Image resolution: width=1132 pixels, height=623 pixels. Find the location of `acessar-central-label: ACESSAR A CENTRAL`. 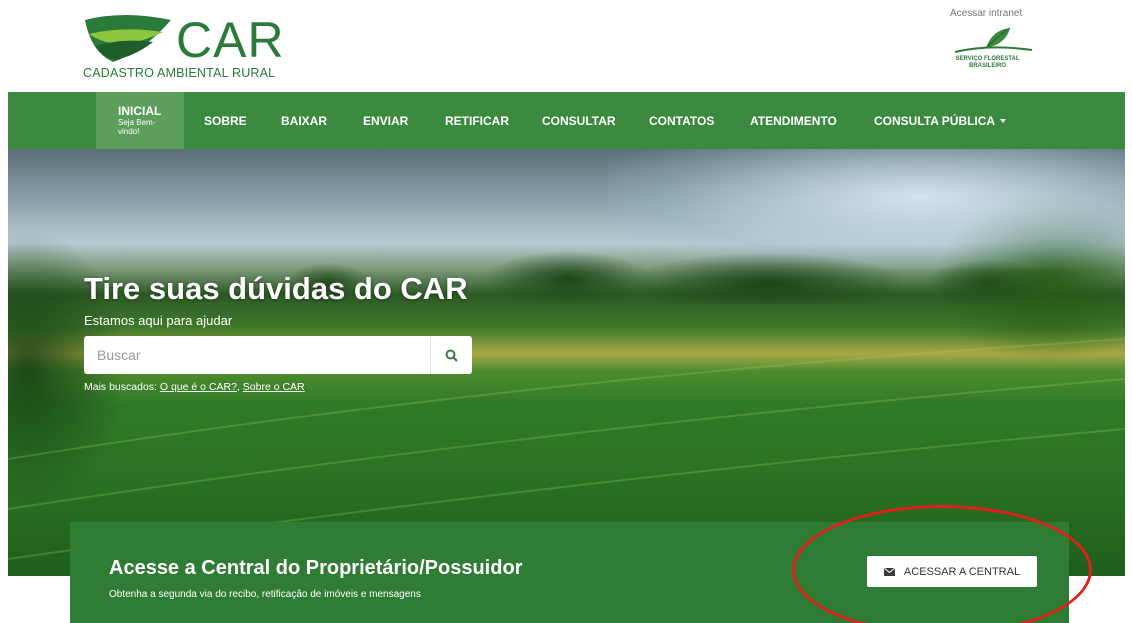

acessar-central-label: ACESSAR A CENTRAL is located at coordinates (962, 571).